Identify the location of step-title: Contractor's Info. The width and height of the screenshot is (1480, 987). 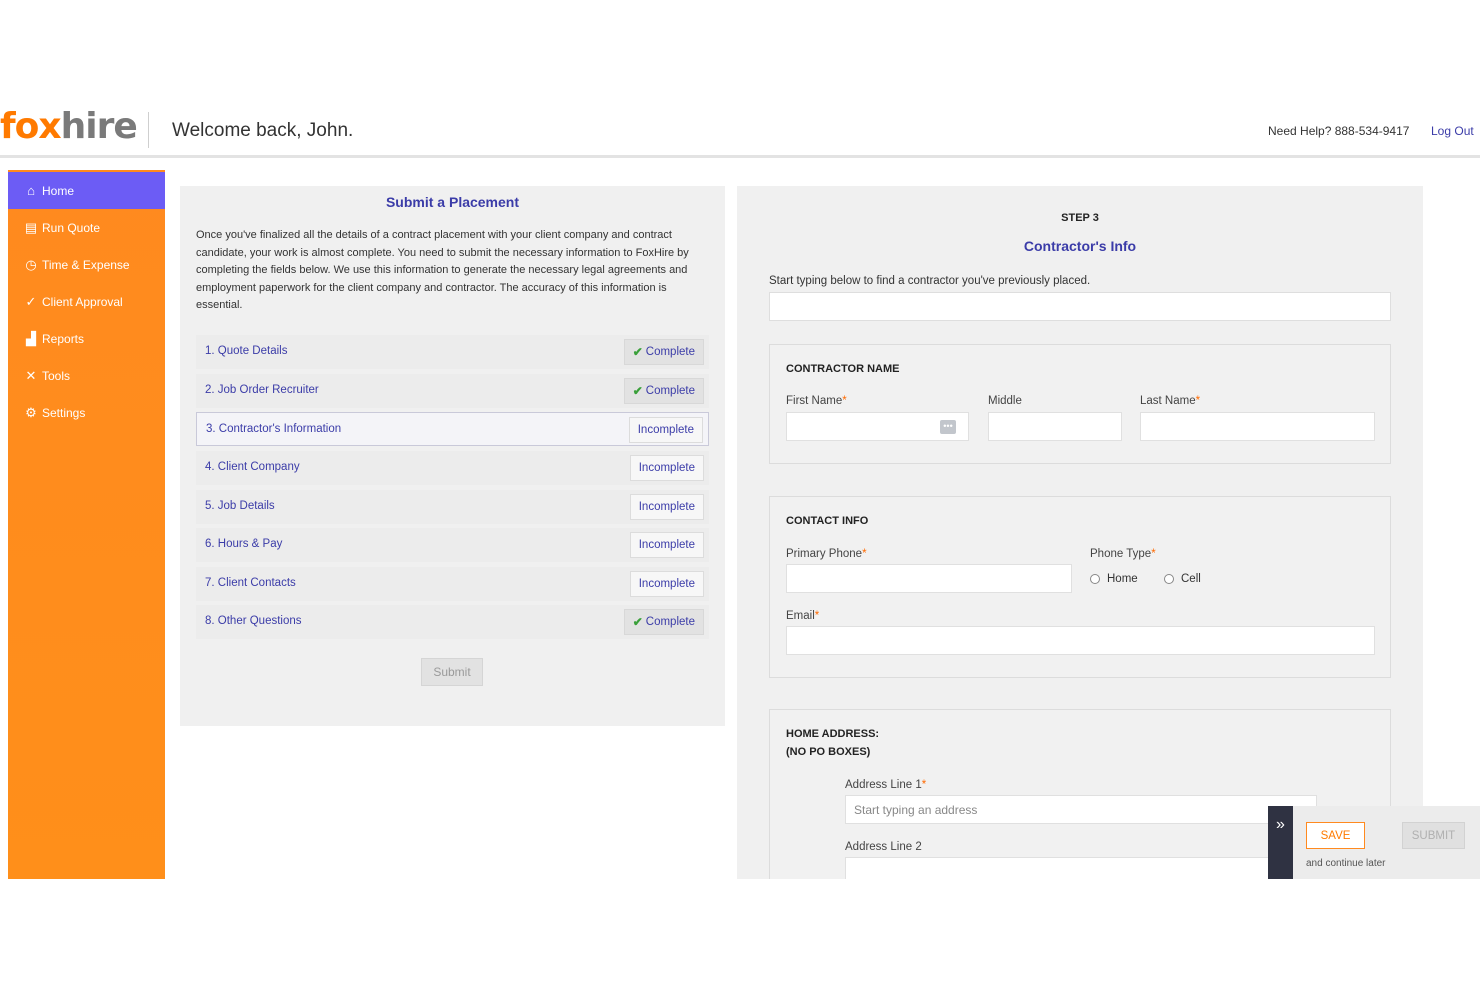
(1080, 246).